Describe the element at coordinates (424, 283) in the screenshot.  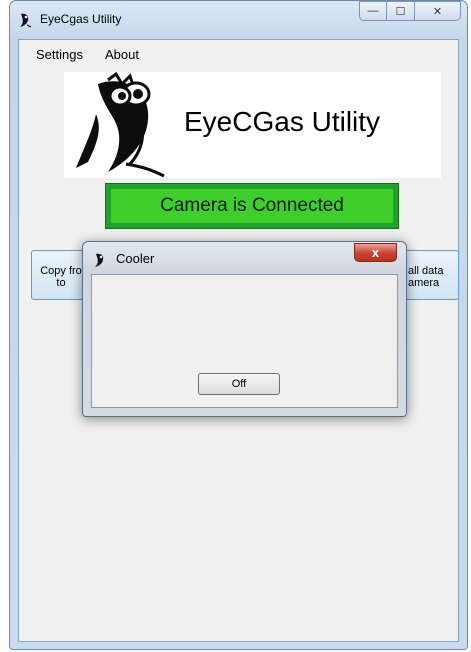
I see `all-data-button-line2: amera` at that location.